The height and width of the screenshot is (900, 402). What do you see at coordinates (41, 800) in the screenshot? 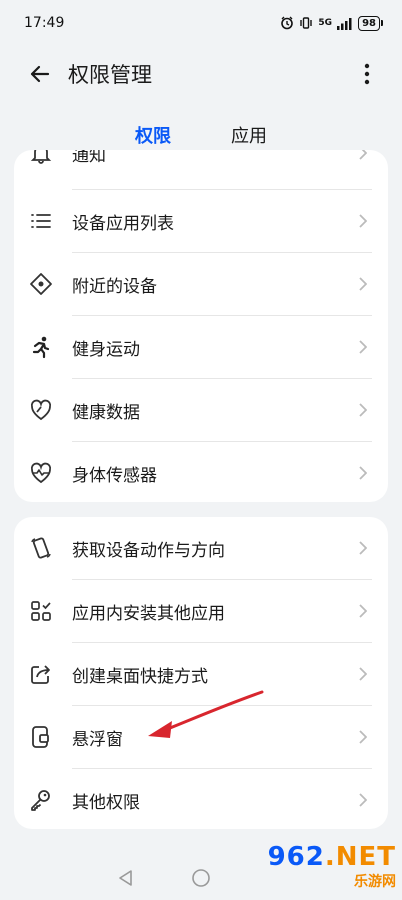
I see `key-icon` at bounding box center [41, 800].